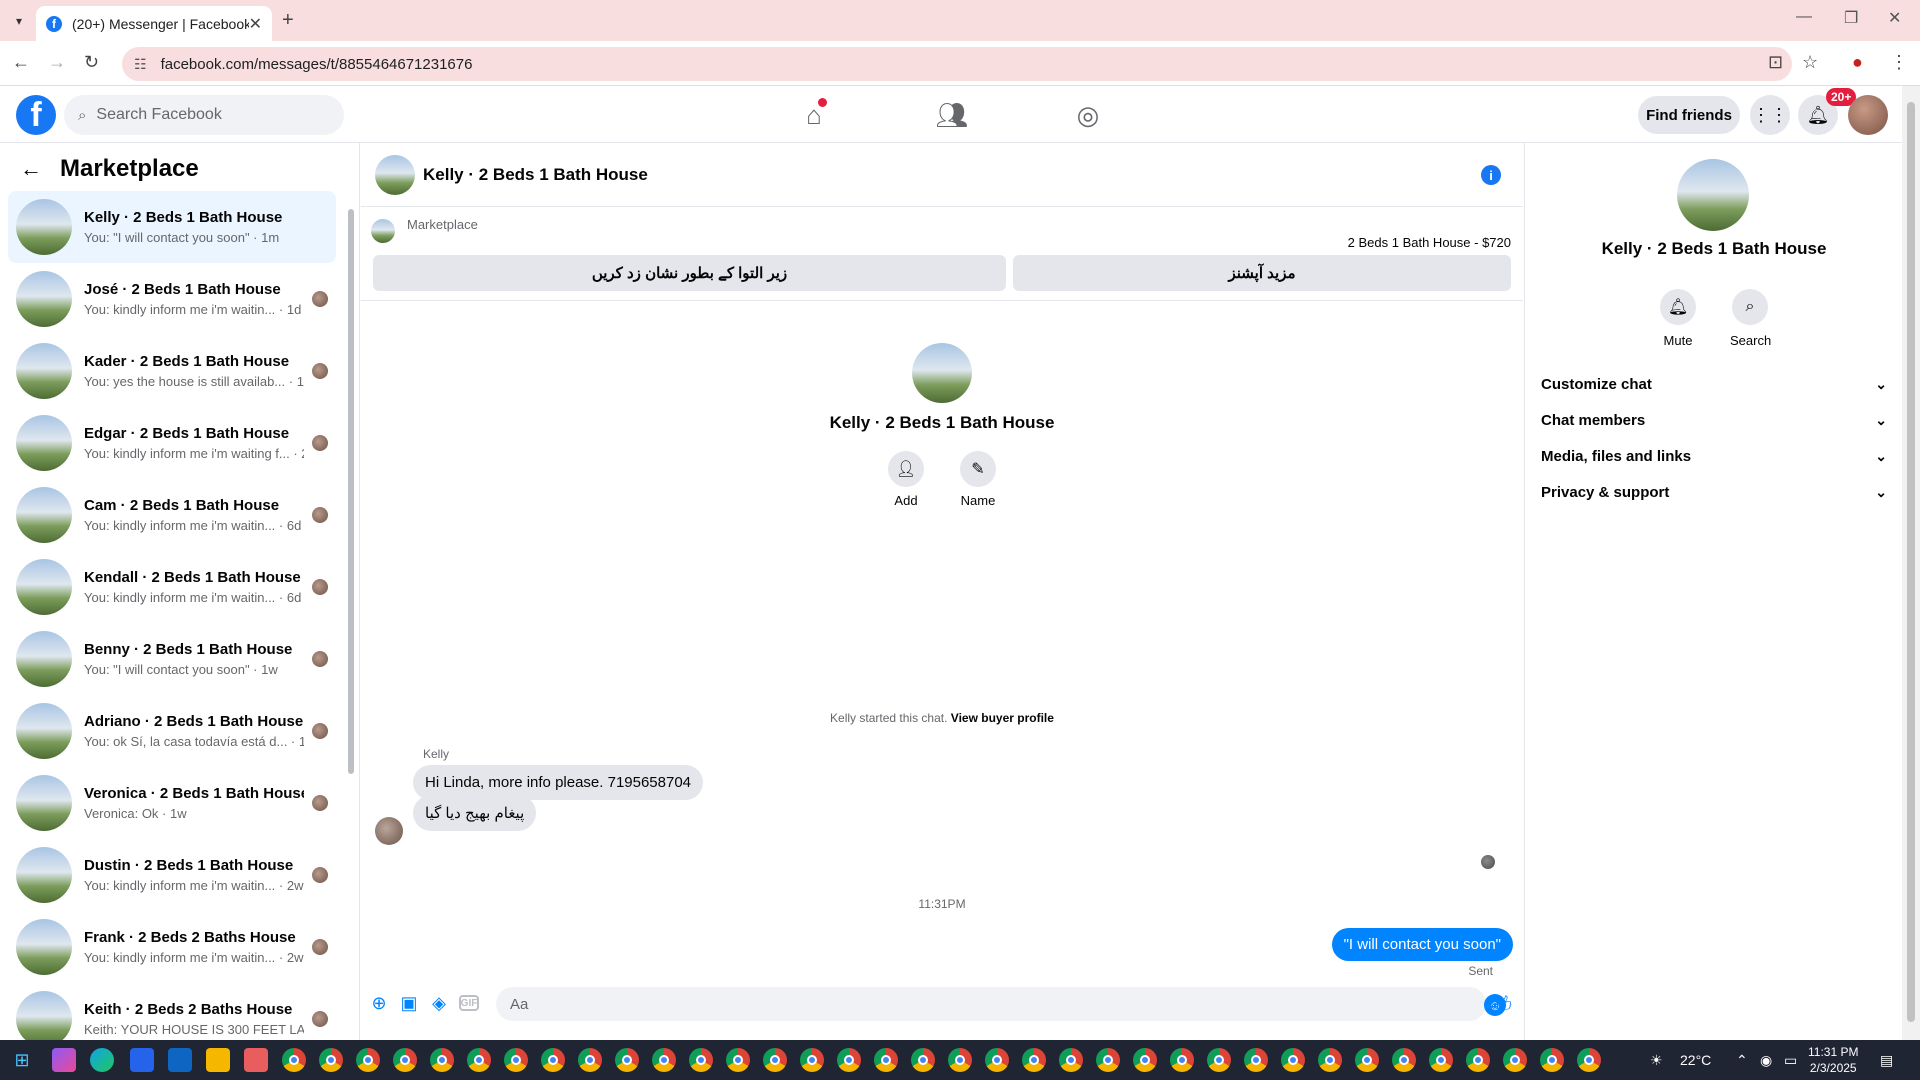  Describe the element at coordinates (1911, 563) in the screenshot. I see `page-scrollbar` at that location.